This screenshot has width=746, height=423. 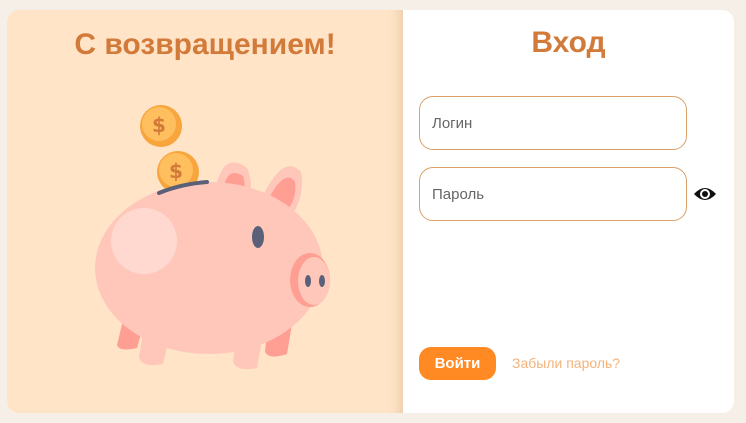 What do you see at coordinates (566, 363) in the screenshot?
I see `forgot-password-link: Забыли пароль?` at bounding box center [566, 363].